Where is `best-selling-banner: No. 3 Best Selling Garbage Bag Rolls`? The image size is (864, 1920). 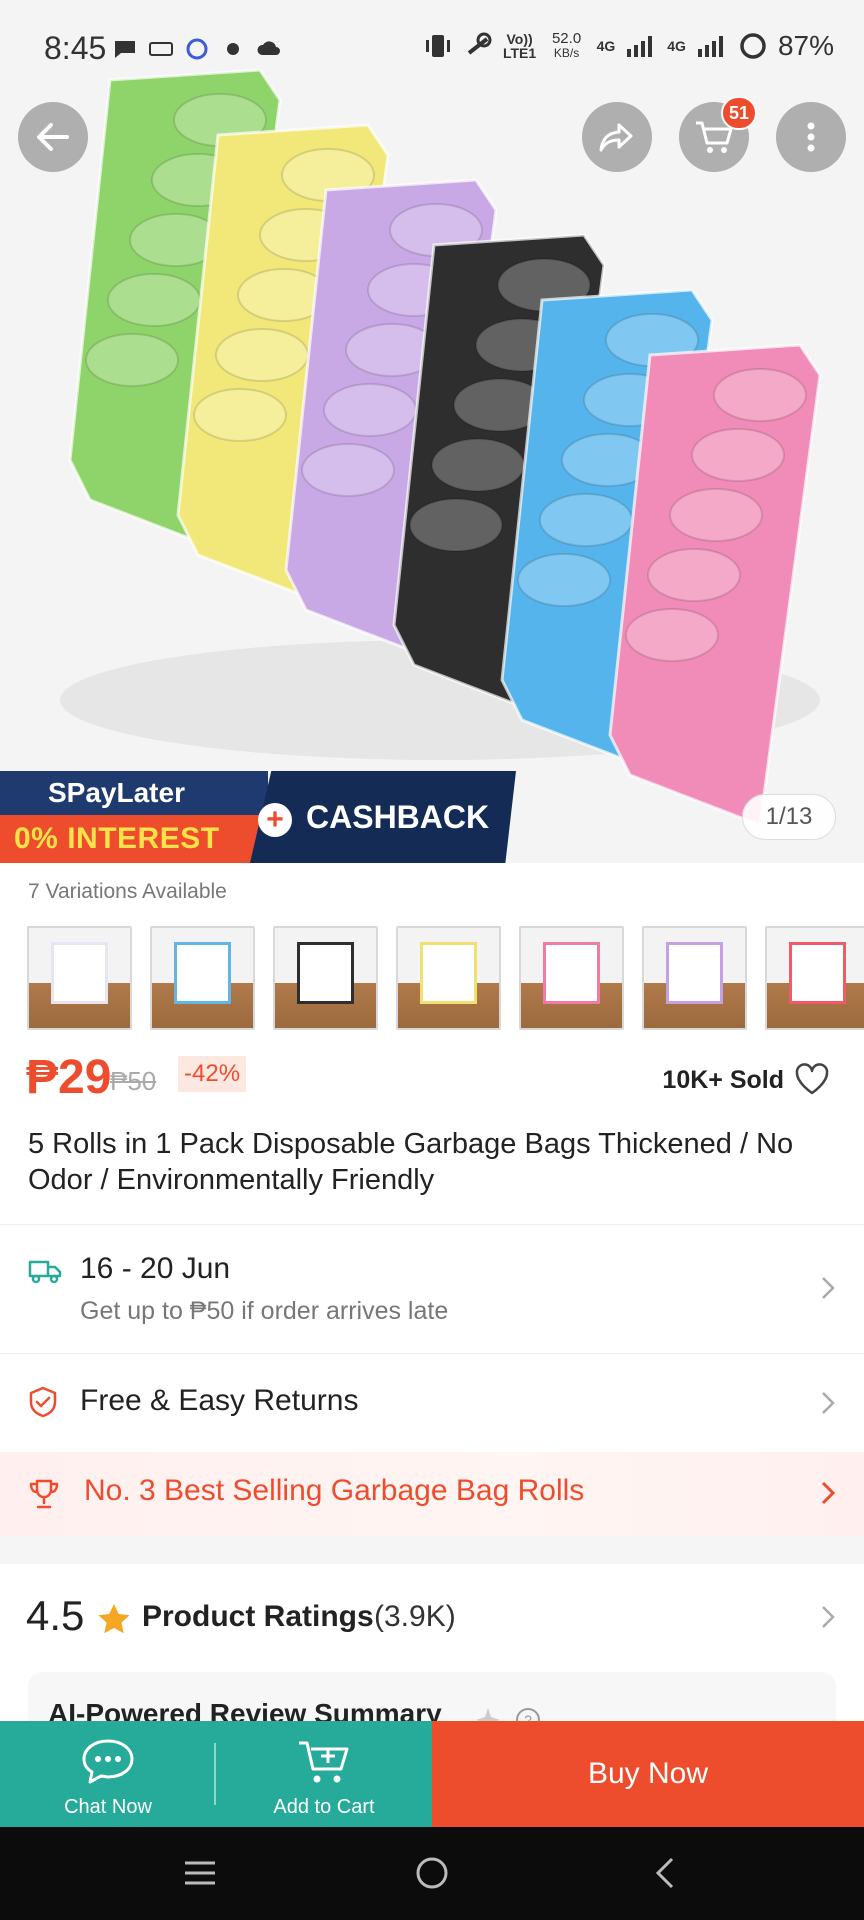
best-selling-banner: No. 3 Best Selling Garbage Bag Rolls is located at coordinates (432, 1494).